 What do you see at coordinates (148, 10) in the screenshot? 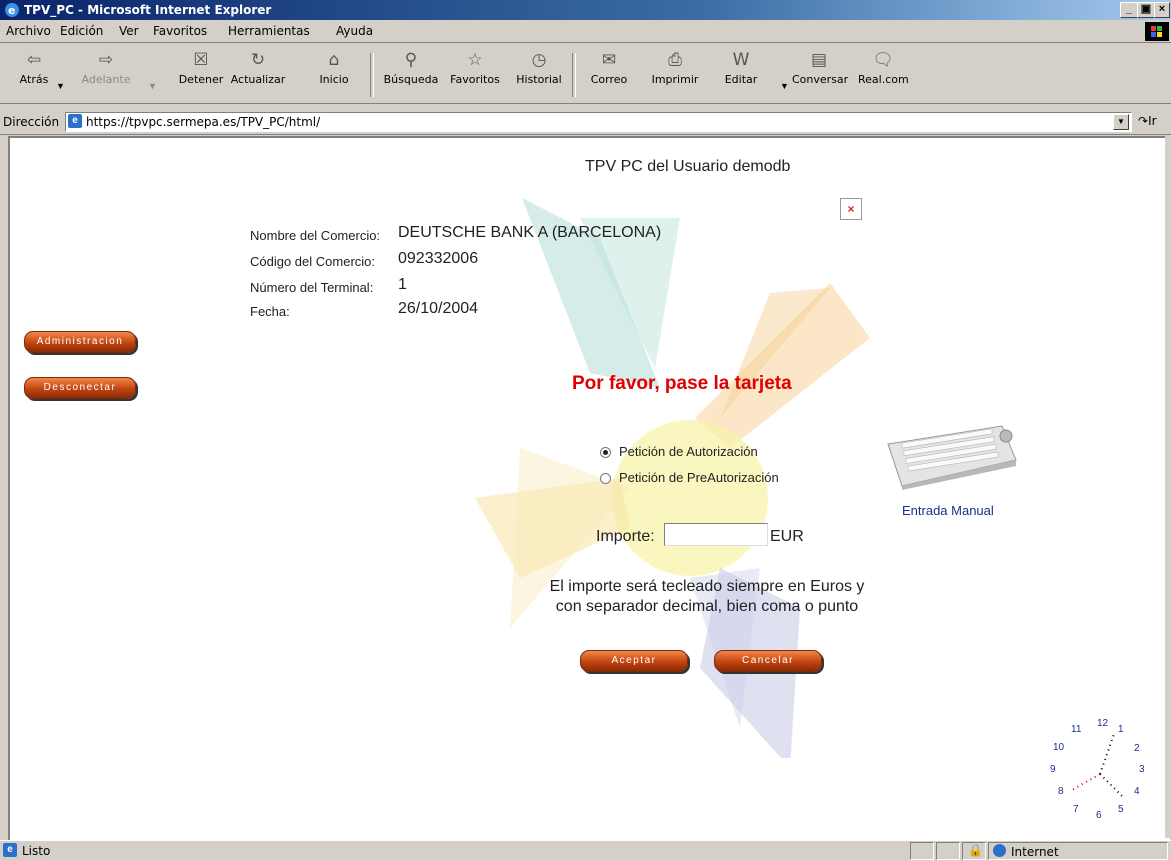
I see `window-title: TPV_PC - Microsoft Internet Explorer` at bounding box center [148, 10].